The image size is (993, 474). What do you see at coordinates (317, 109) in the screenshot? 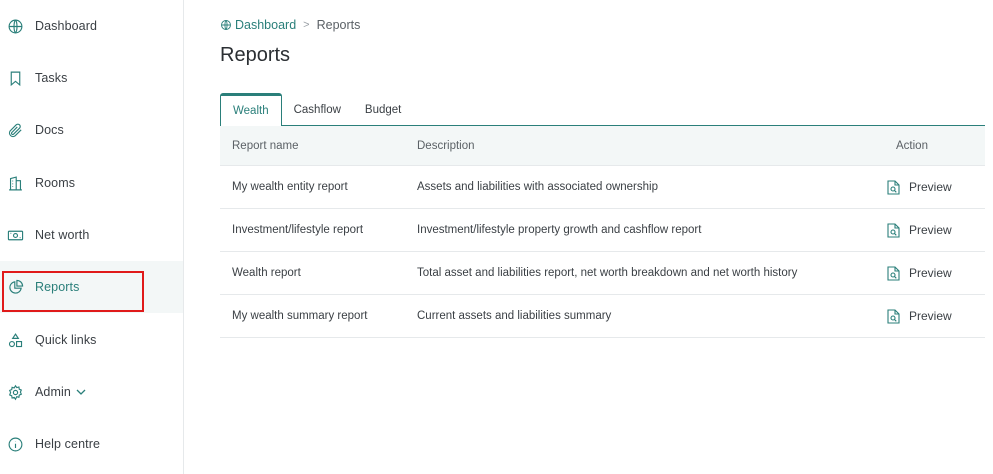
I see `tab-cashflow: Cashflow` at bounding box center [317, 109].